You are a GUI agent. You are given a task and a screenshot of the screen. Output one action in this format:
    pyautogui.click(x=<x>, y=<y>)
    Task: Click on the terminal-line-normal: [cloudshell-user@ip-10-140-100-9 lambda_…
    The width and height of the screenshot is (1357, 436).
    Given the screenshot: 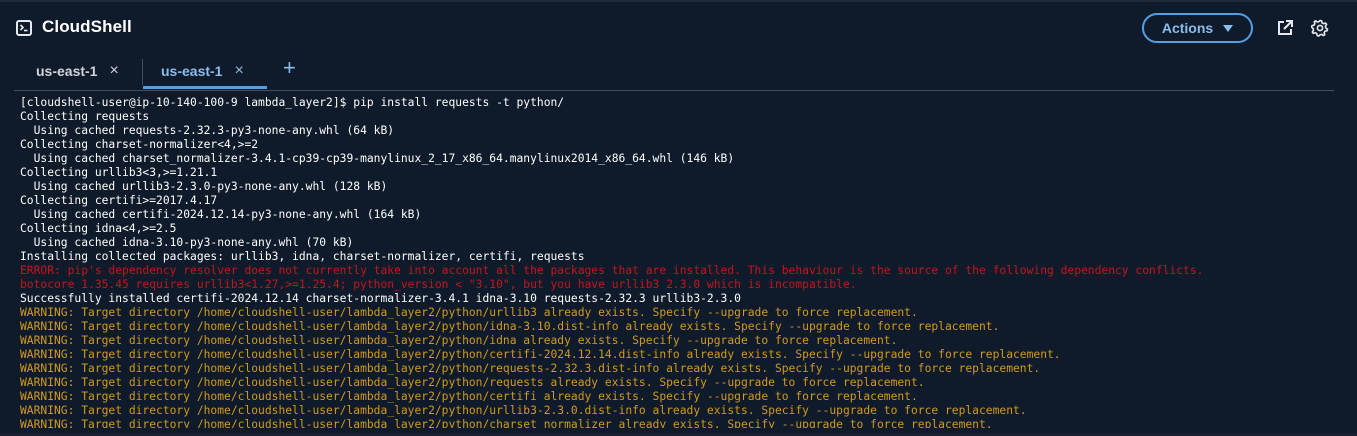 What is the action you would take?
    pyautogui.click(x=292, y=102)
    